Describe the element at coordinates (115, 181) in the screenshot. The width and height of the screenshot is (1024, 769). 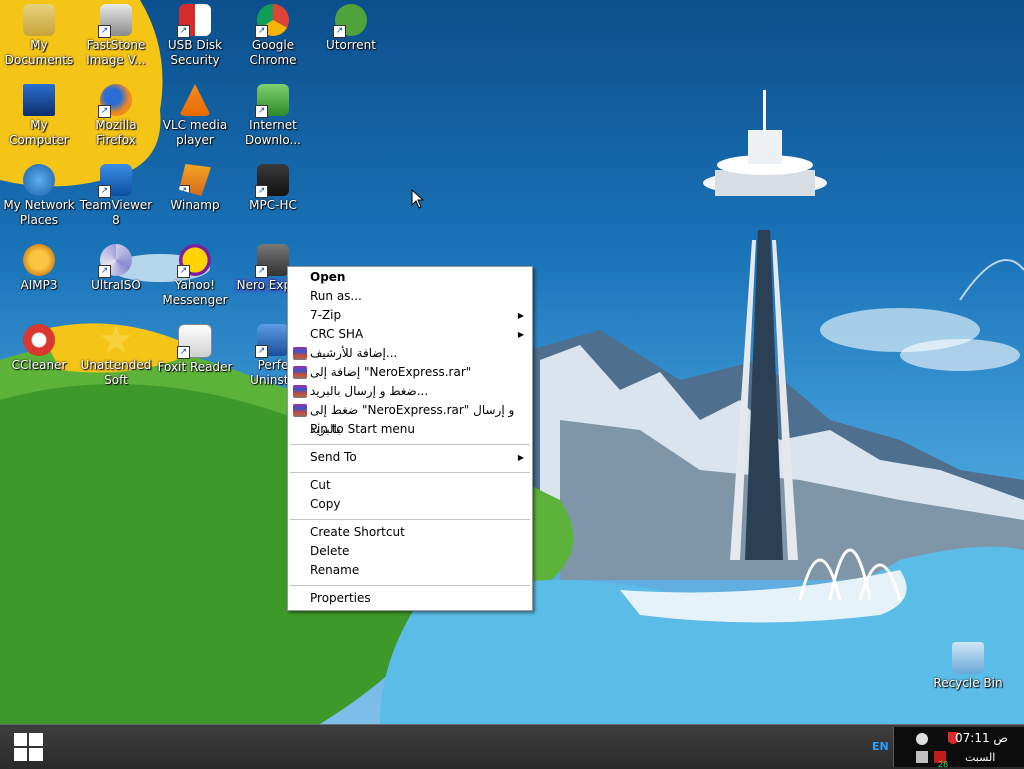
I see `teamviewer-icon: ↗` at that location.